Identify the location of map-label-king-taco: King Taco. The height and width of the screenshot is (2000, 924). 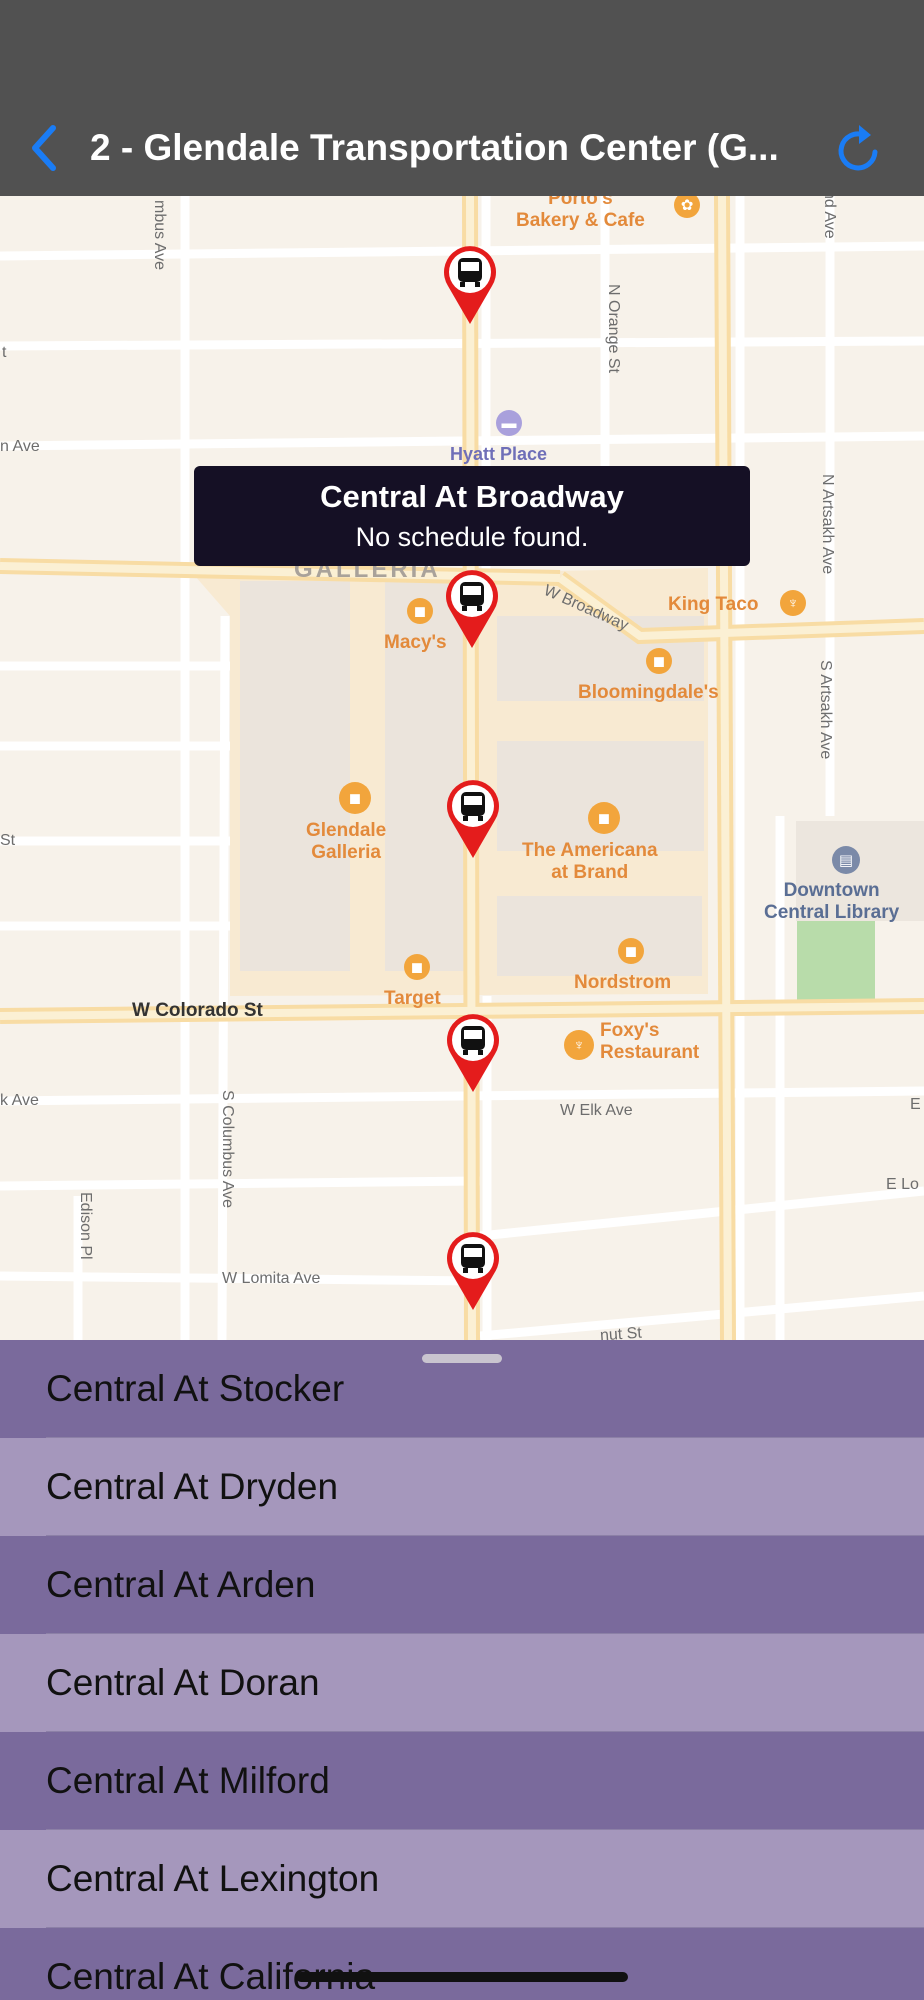
(713, 604).